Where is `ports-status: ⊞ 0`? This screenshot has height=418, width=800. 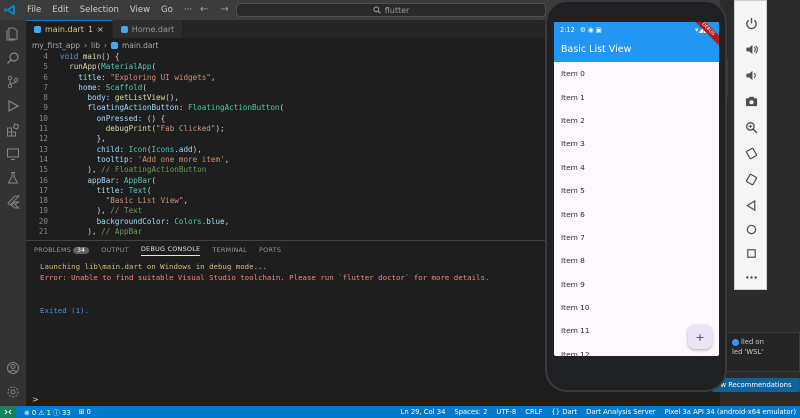
ports-status: ⊞ 0 is located at coordinates (85, 412).